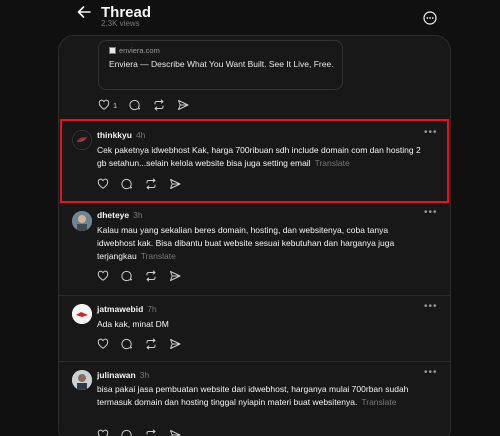  I want to click on username: jatmawebid 7h, so click(127, 309).